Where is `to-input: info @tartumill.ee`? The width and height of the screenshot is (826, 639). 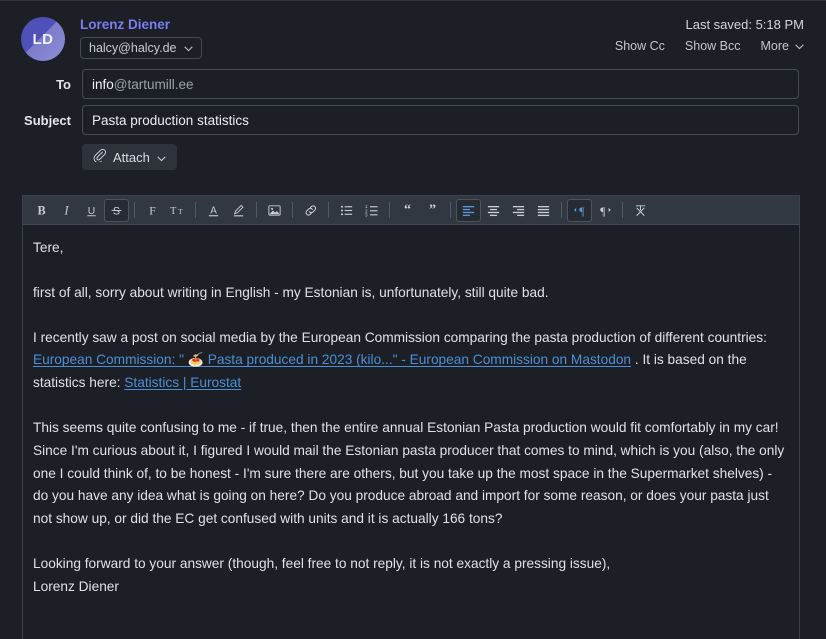 to-input: info @tartumill.ee is located at coordinates (440, 84).